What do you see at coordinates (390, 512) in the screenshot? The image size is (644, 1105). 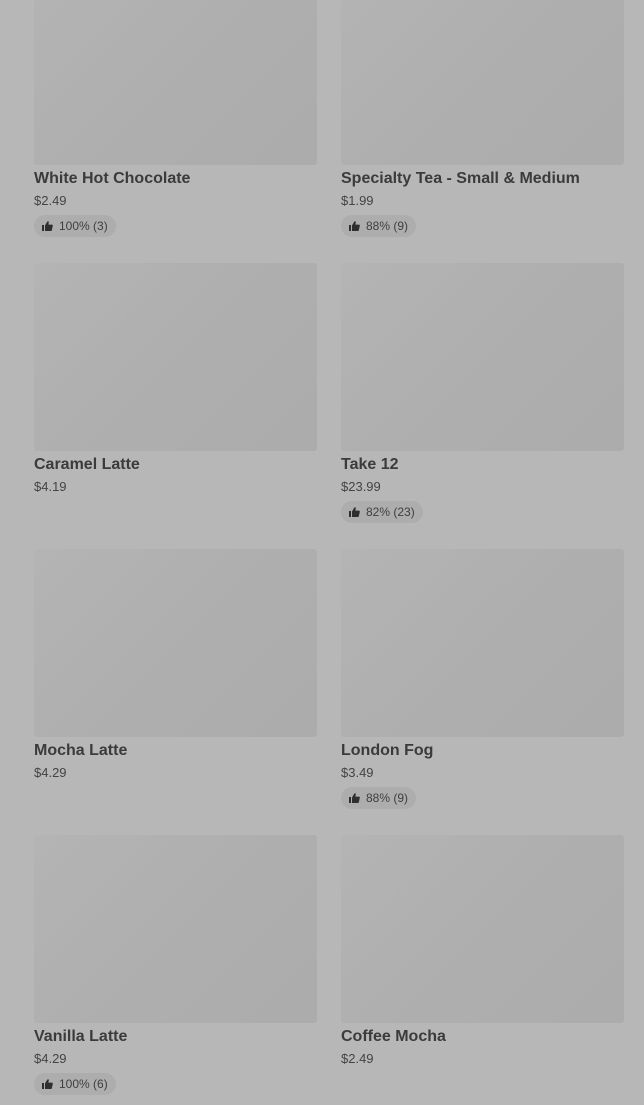 I see `rating-text: 82% (23)` at bounding box center [390, 512].